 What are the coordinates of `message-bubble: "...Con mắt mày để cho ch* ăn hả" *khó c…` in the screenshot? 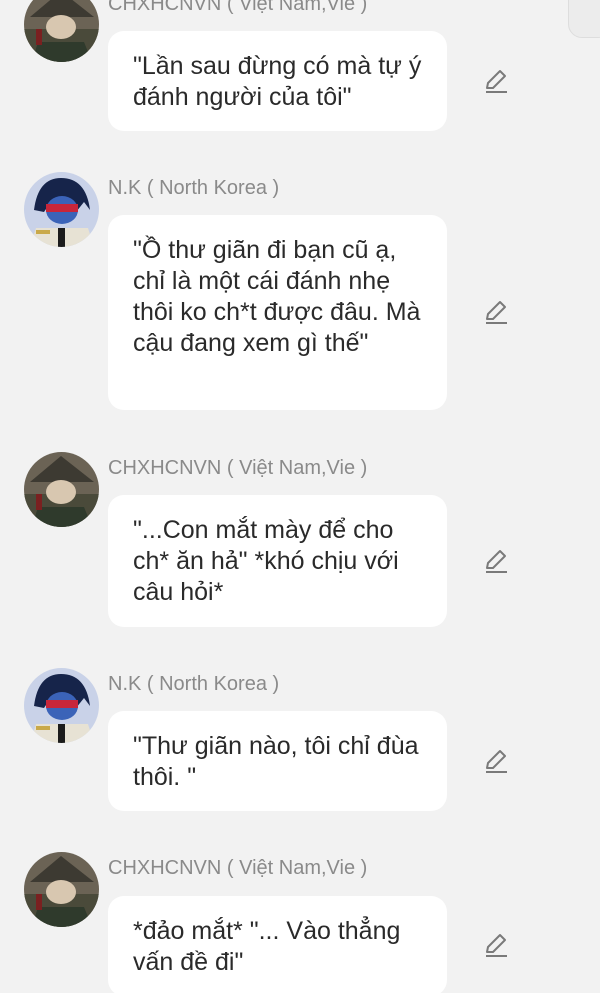 It's located at (277, 561).